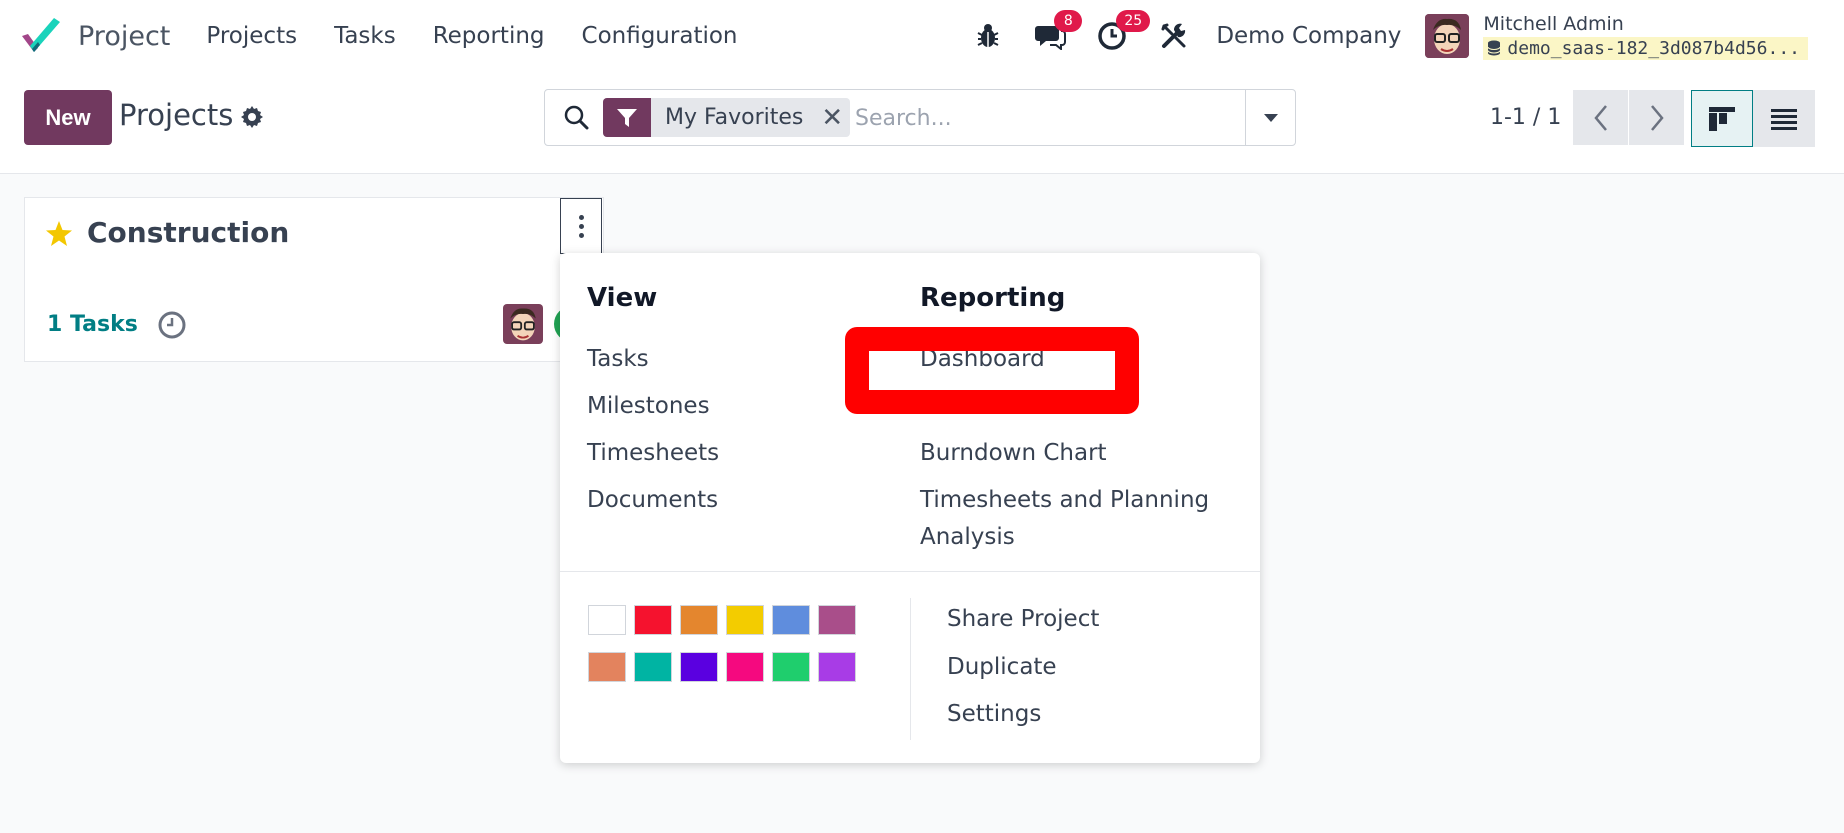 The height and width of the screenshot is (833, 1844). What do you see at coordinates (988, 36) in the screenshot?
I see `bug-icon` at bounding box center [988, 36].